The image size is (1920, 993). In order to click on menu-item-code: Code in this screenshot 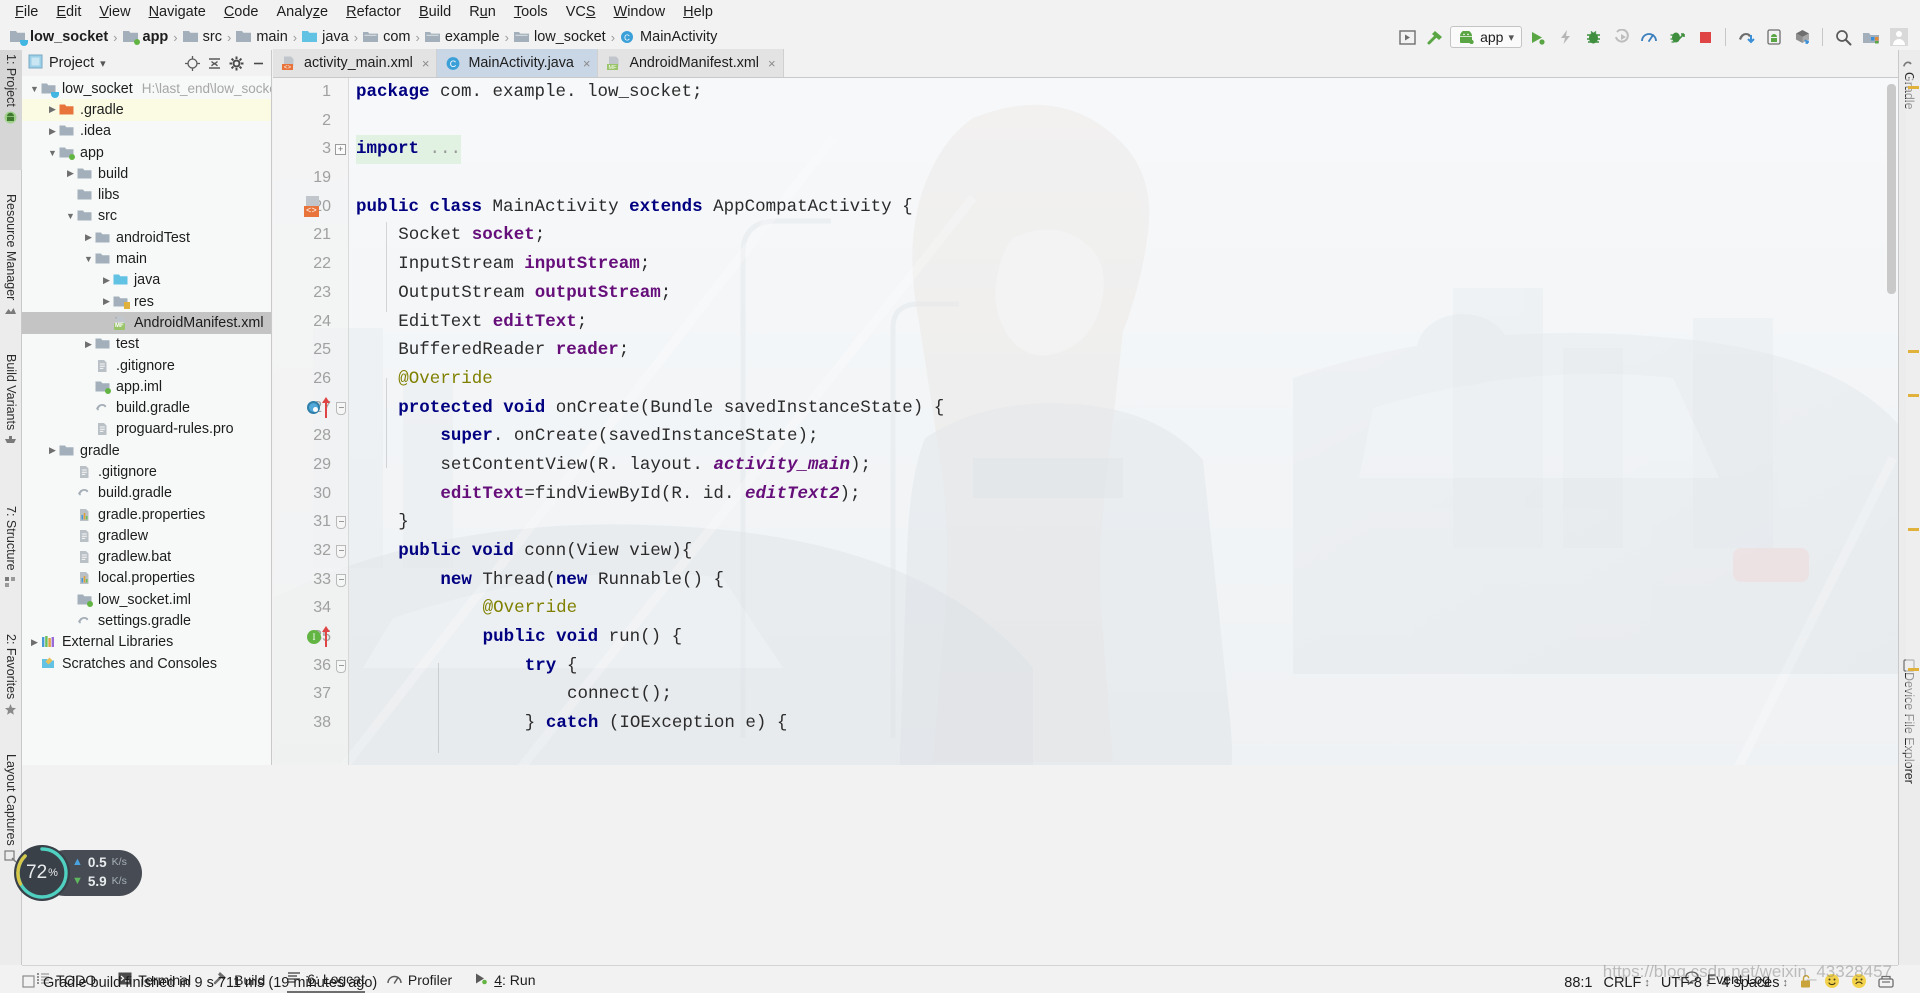, I will do `click(241, 12)`.